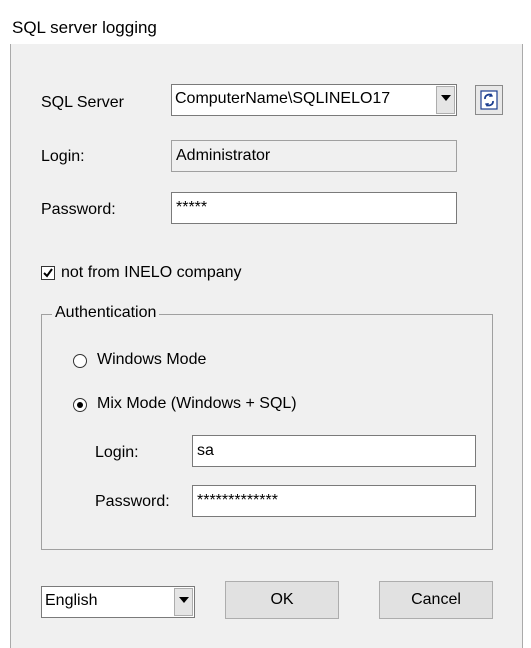 This screenshot has height=648, width=531. Describe the element at coordinates (265, 22) in the screenshot. I see `title-bar: SQL server logging` at that location.